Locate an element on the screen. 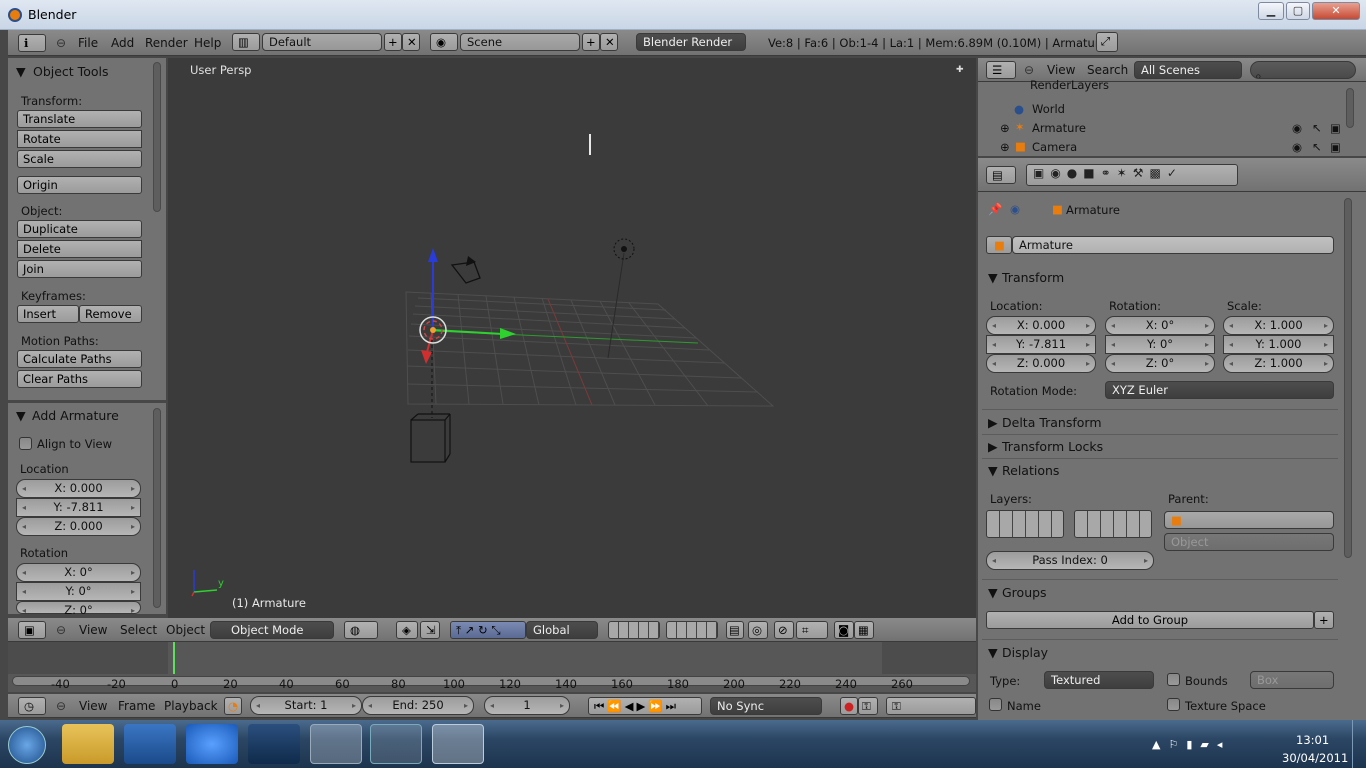 Image resolution: width=1366 pixels, height=768 pixels. properties-scrollbar is located at coordinates (1348, 378).